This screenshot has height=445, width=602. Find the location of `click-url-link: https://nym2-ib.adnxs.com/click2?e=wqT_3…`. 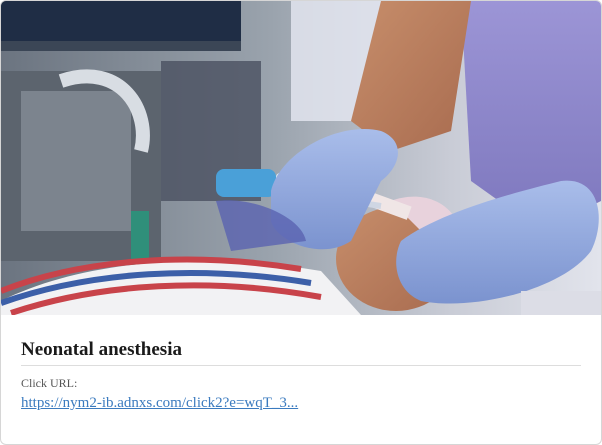

click-url-link: https://nym2-ib.adnxs.com/click2?e=wqT_3… is located at coordinates (159, 403).